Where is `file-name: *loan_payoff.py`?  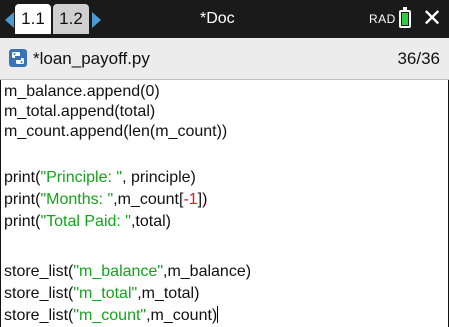 file-name: *loan_payoff.py is located at coordinates (91, 58).